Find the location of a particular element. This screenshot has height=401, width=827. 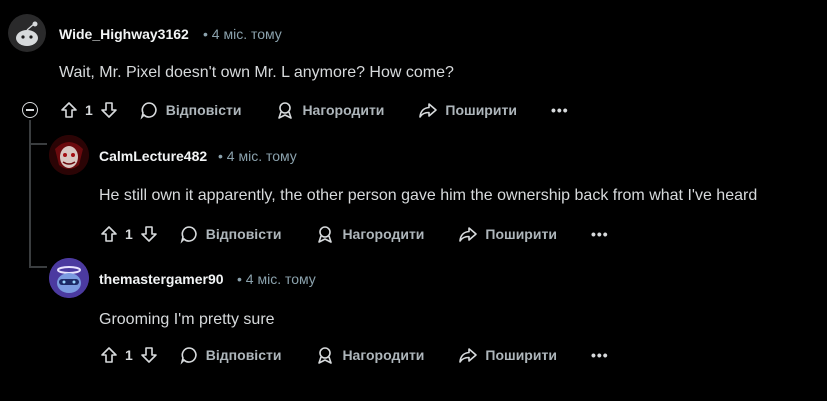

reddit-snoo-icon is located at coordinates (27, 33).